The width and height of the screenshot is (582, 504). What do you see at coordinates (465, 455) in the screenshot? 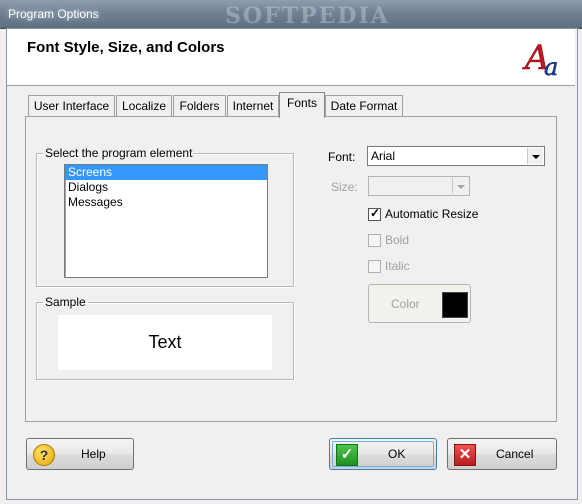
I see `close-icon: ✕` at bounding box center [465, 455].